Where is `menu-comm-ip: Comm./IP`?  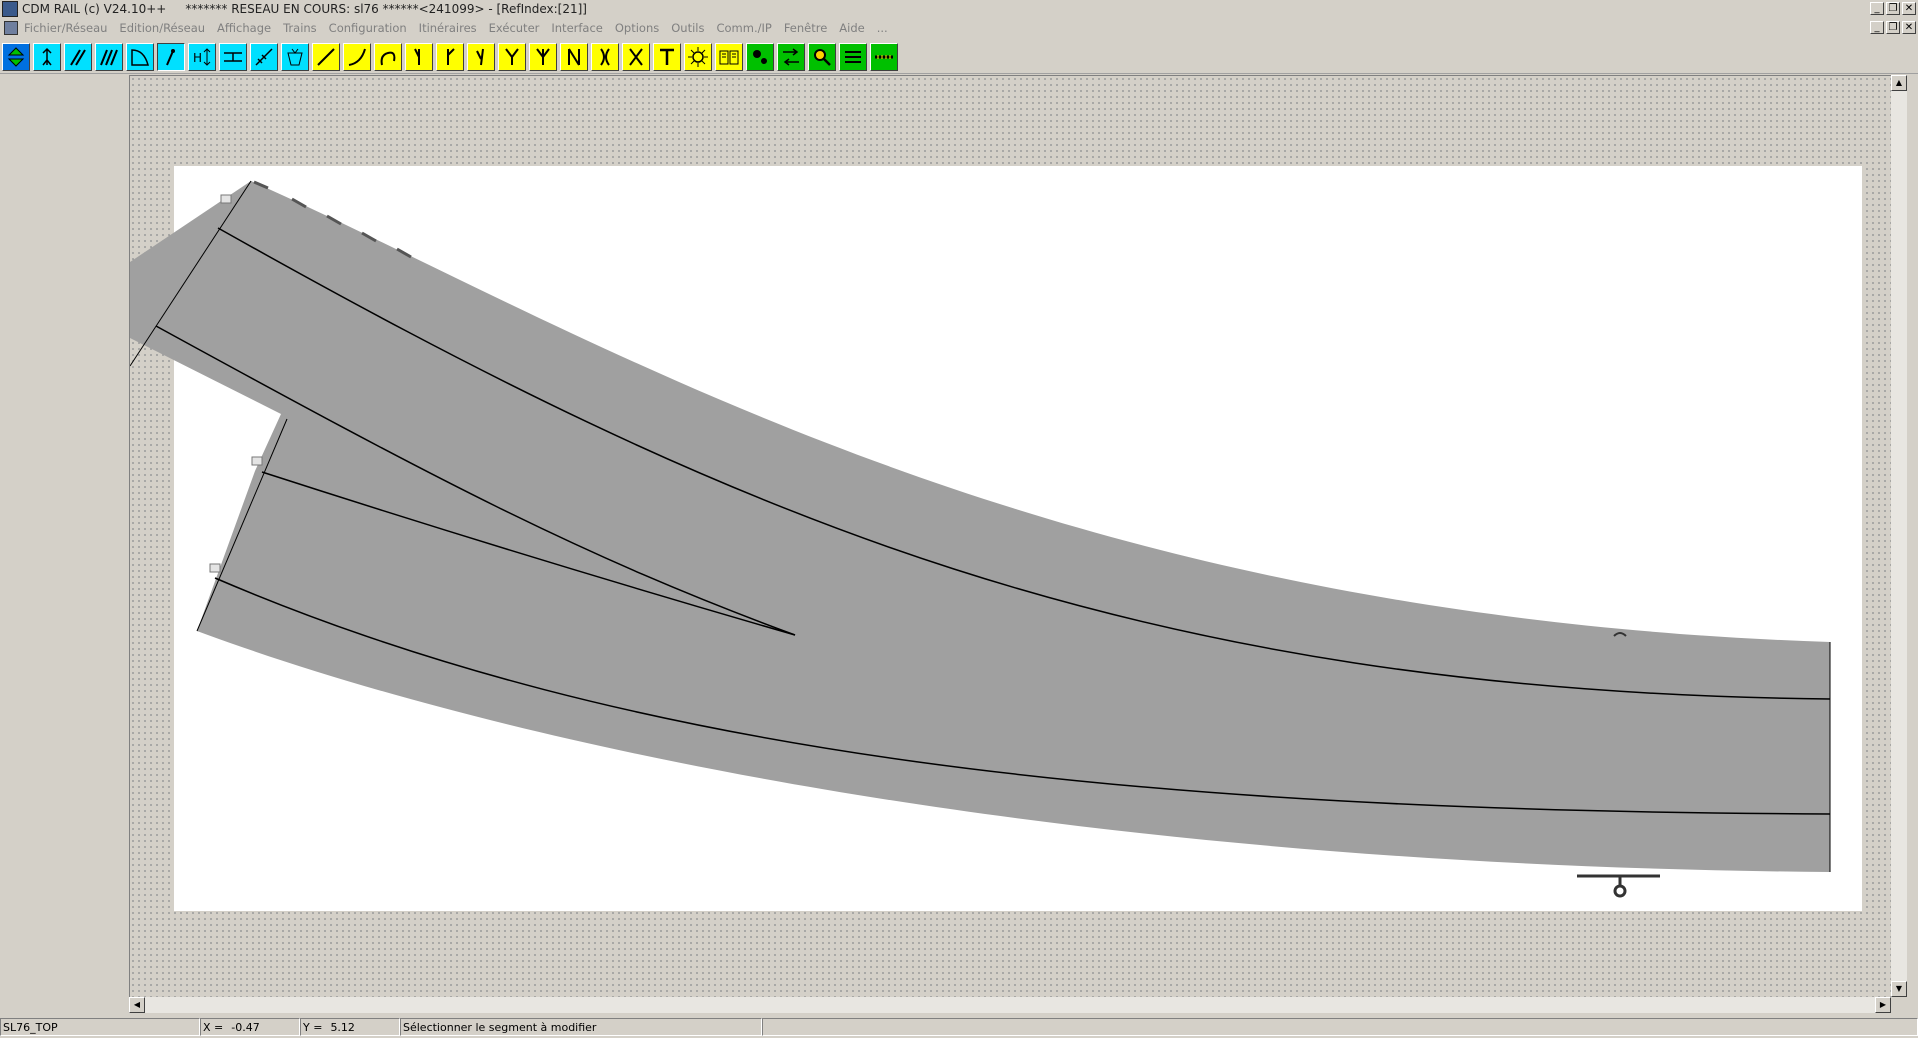
menu-comm-ip: Comm./IP is located at coordinates (743, 28).